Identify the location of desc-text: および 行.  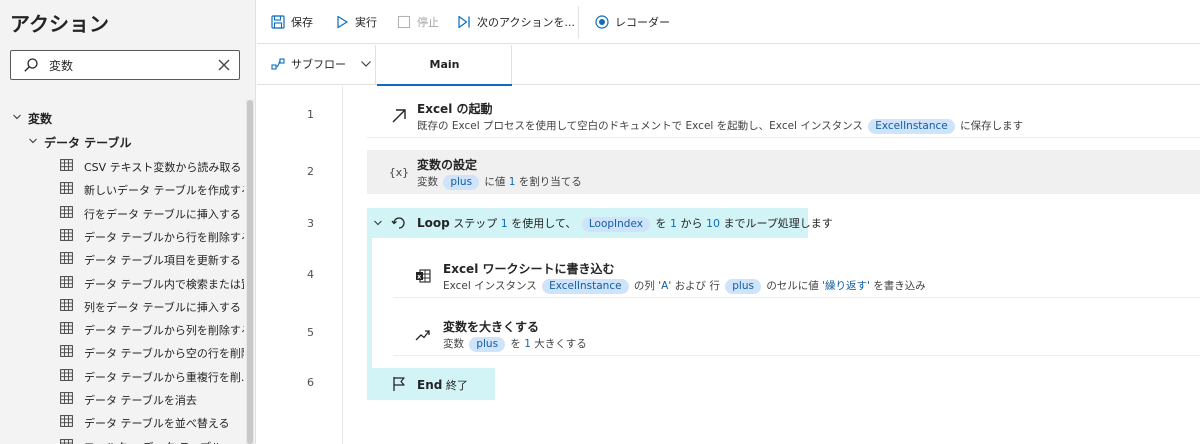
(697, 286).